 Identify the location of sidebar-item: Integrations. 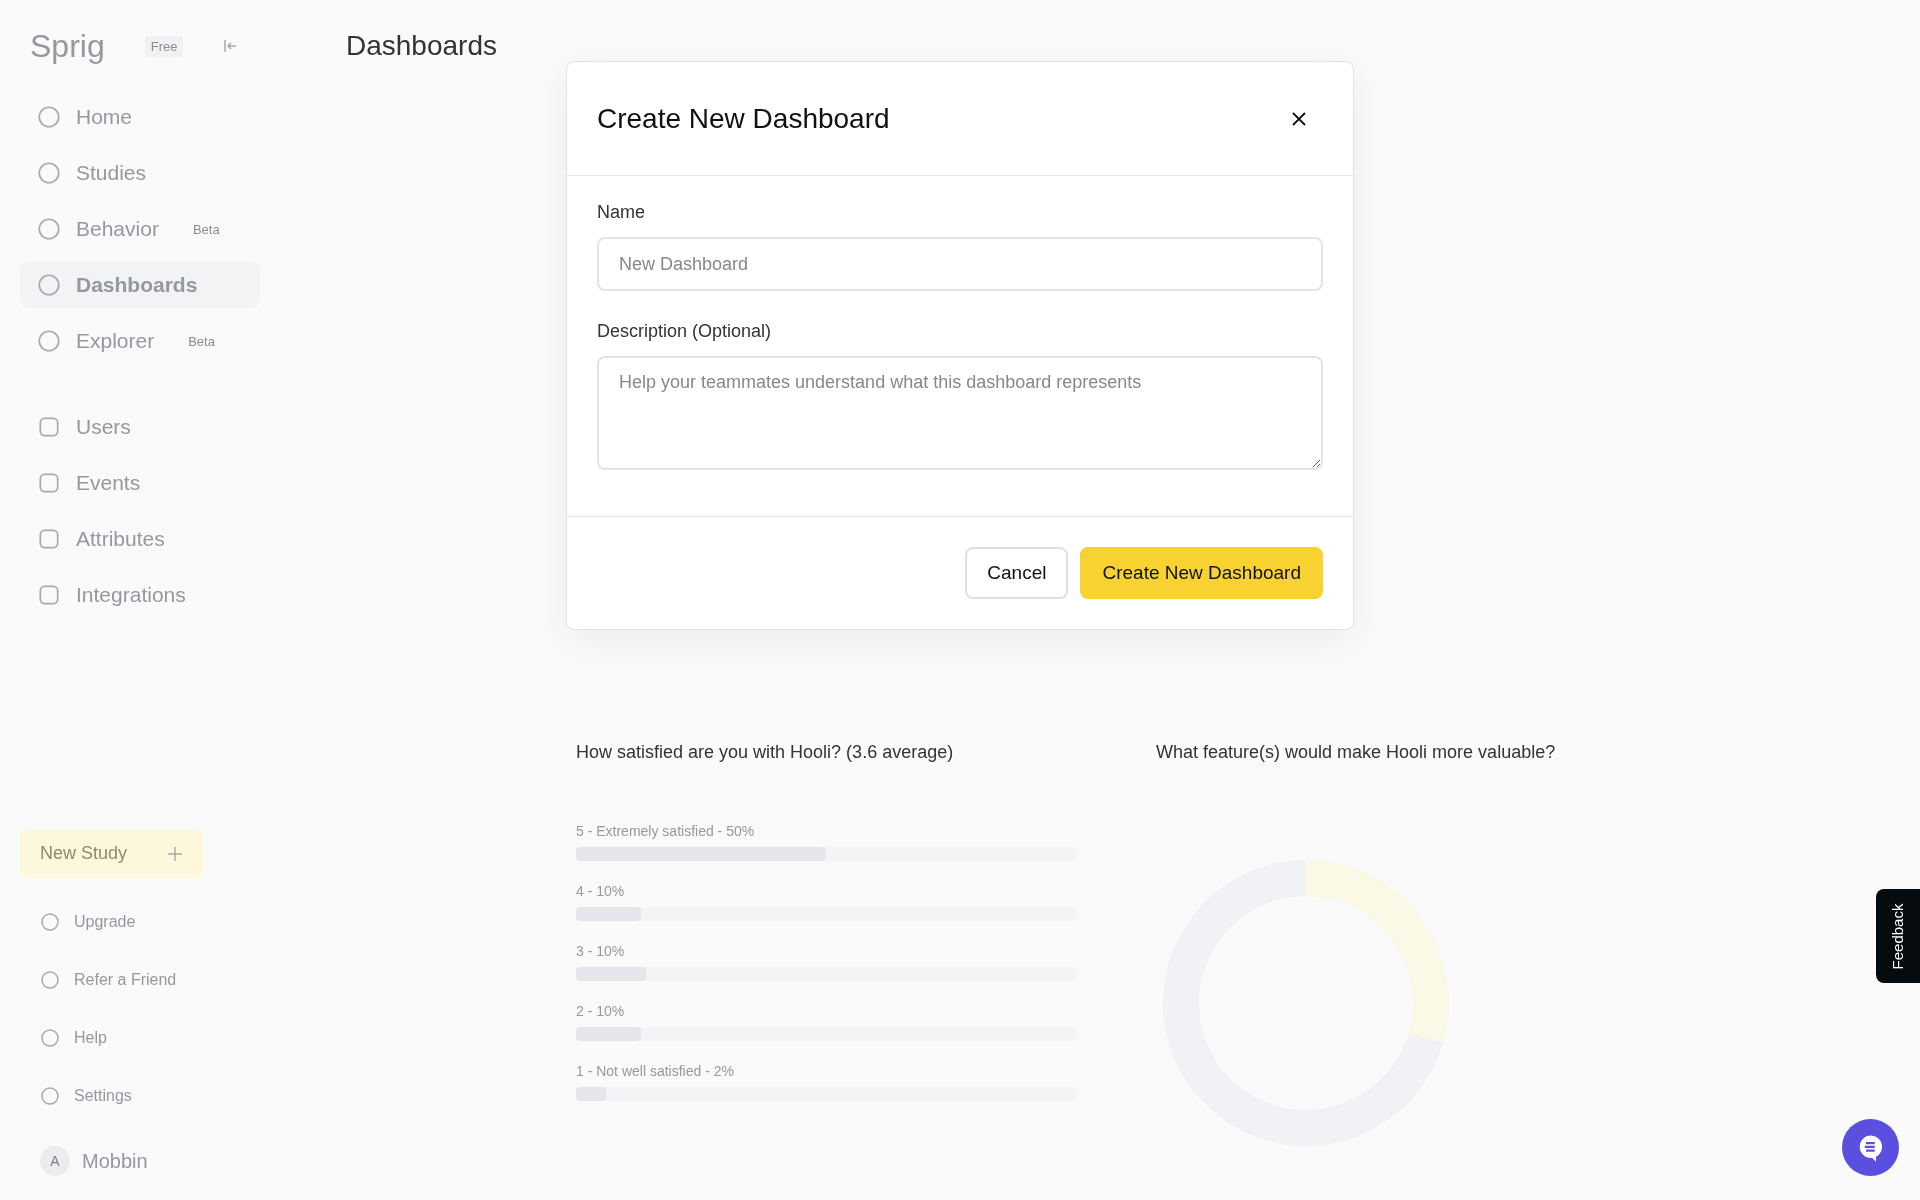
(140, 595).